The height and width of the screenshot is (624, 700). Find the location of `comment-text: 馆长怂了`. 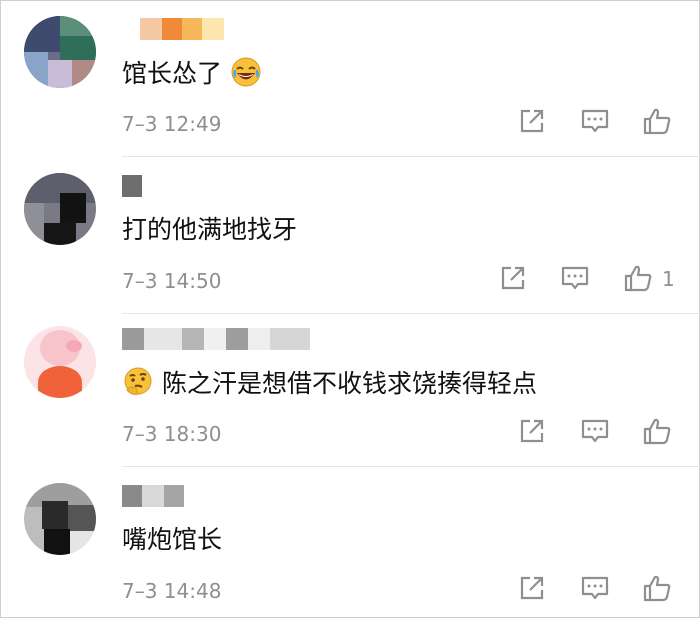

comment-text: 馆长怂了 is located at coordinates (192, 76).